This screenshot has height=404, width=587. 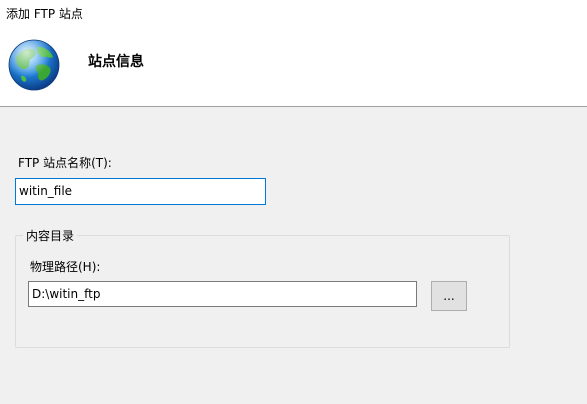 I want to click on globe-icon, so click(x=34, y=65).